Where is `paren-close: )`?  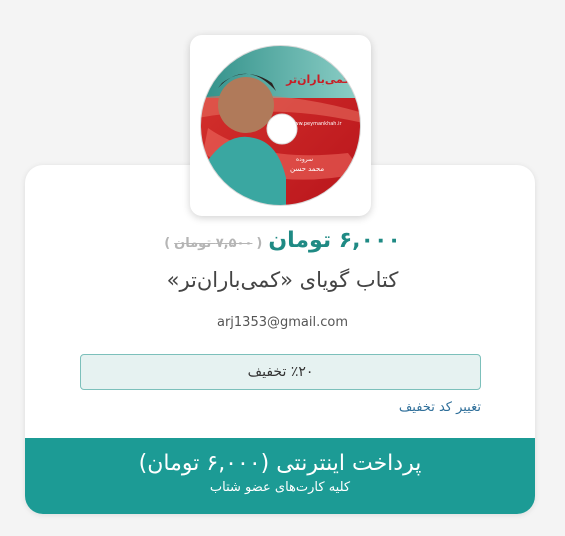
paren-close: ) is located at coordinates (167, 243).